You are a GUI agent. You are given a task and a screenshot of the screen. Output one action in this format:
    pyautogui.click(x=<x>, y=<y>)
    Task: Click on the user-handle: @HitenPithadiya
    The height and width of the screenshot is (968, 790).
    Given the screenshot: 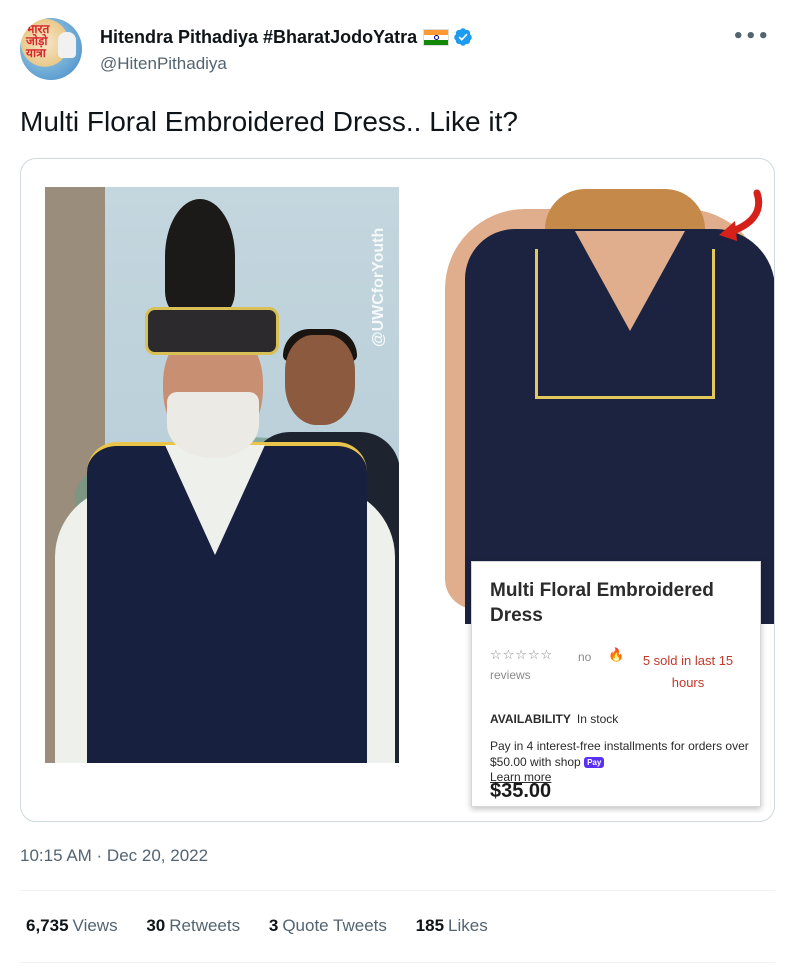 What is the action you would take?
    pyautogui.click(x=163, y=64)
    